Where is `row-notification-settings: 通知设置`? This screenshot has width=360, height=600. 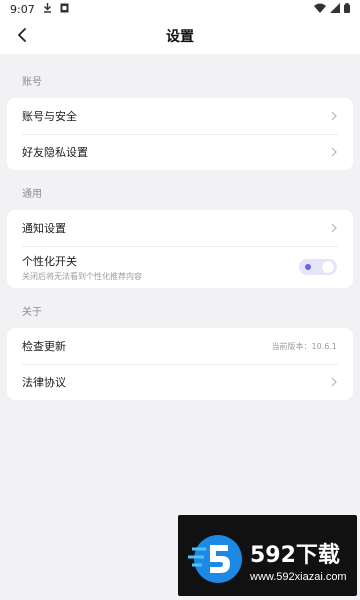
row-notification-settings: 通知设置 is located at coordinates (180, 228).